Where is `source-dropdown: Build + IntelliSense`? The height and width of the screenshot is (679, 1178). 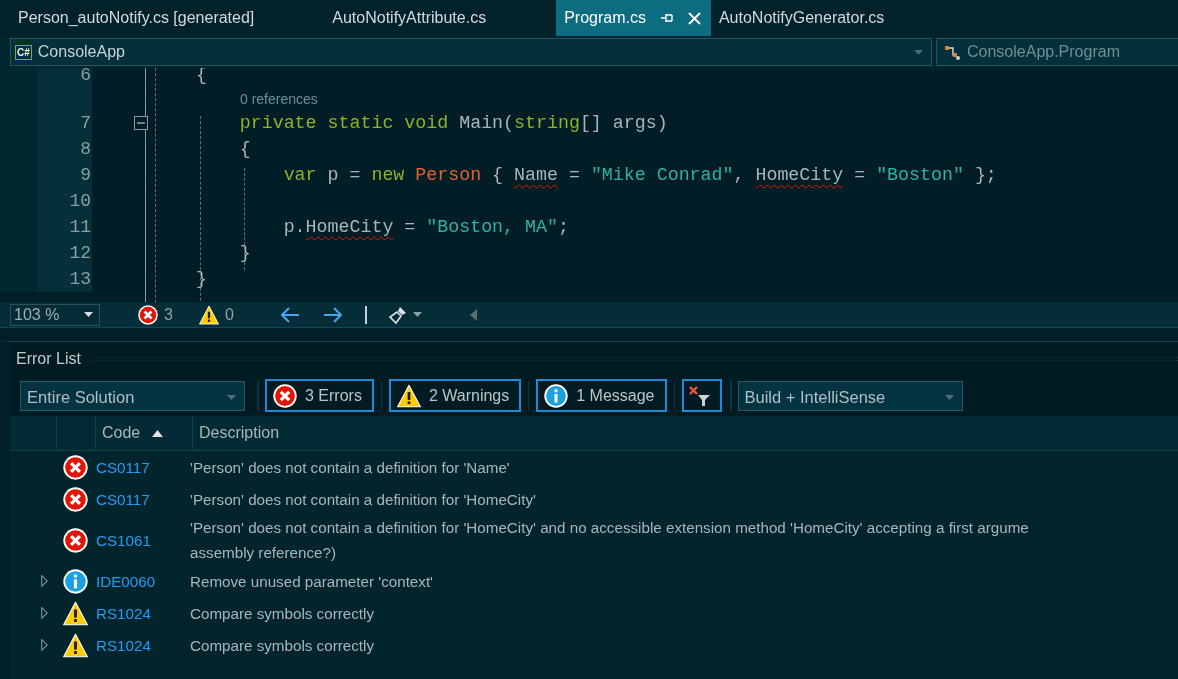
source-dropdown: Build + IntelliSense is located at coordinates (850, 395).